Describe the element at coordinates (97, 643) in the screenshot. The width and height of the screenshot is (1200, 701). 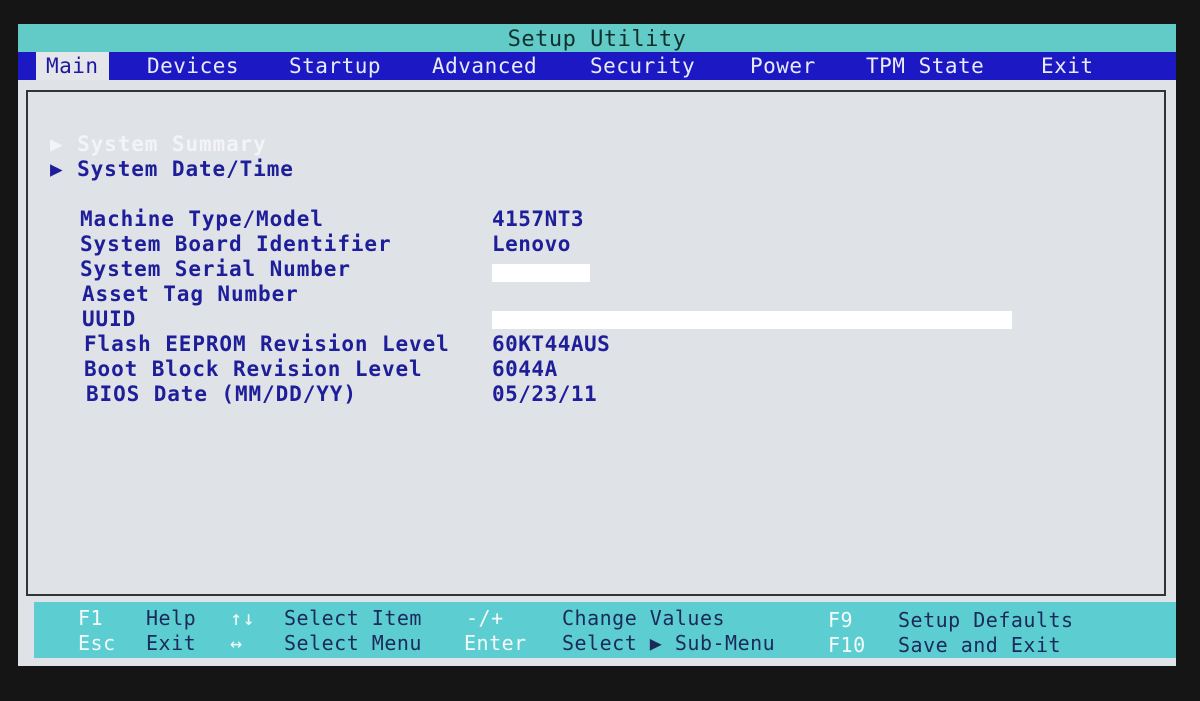
I see `key-esc: Esc` at that location.